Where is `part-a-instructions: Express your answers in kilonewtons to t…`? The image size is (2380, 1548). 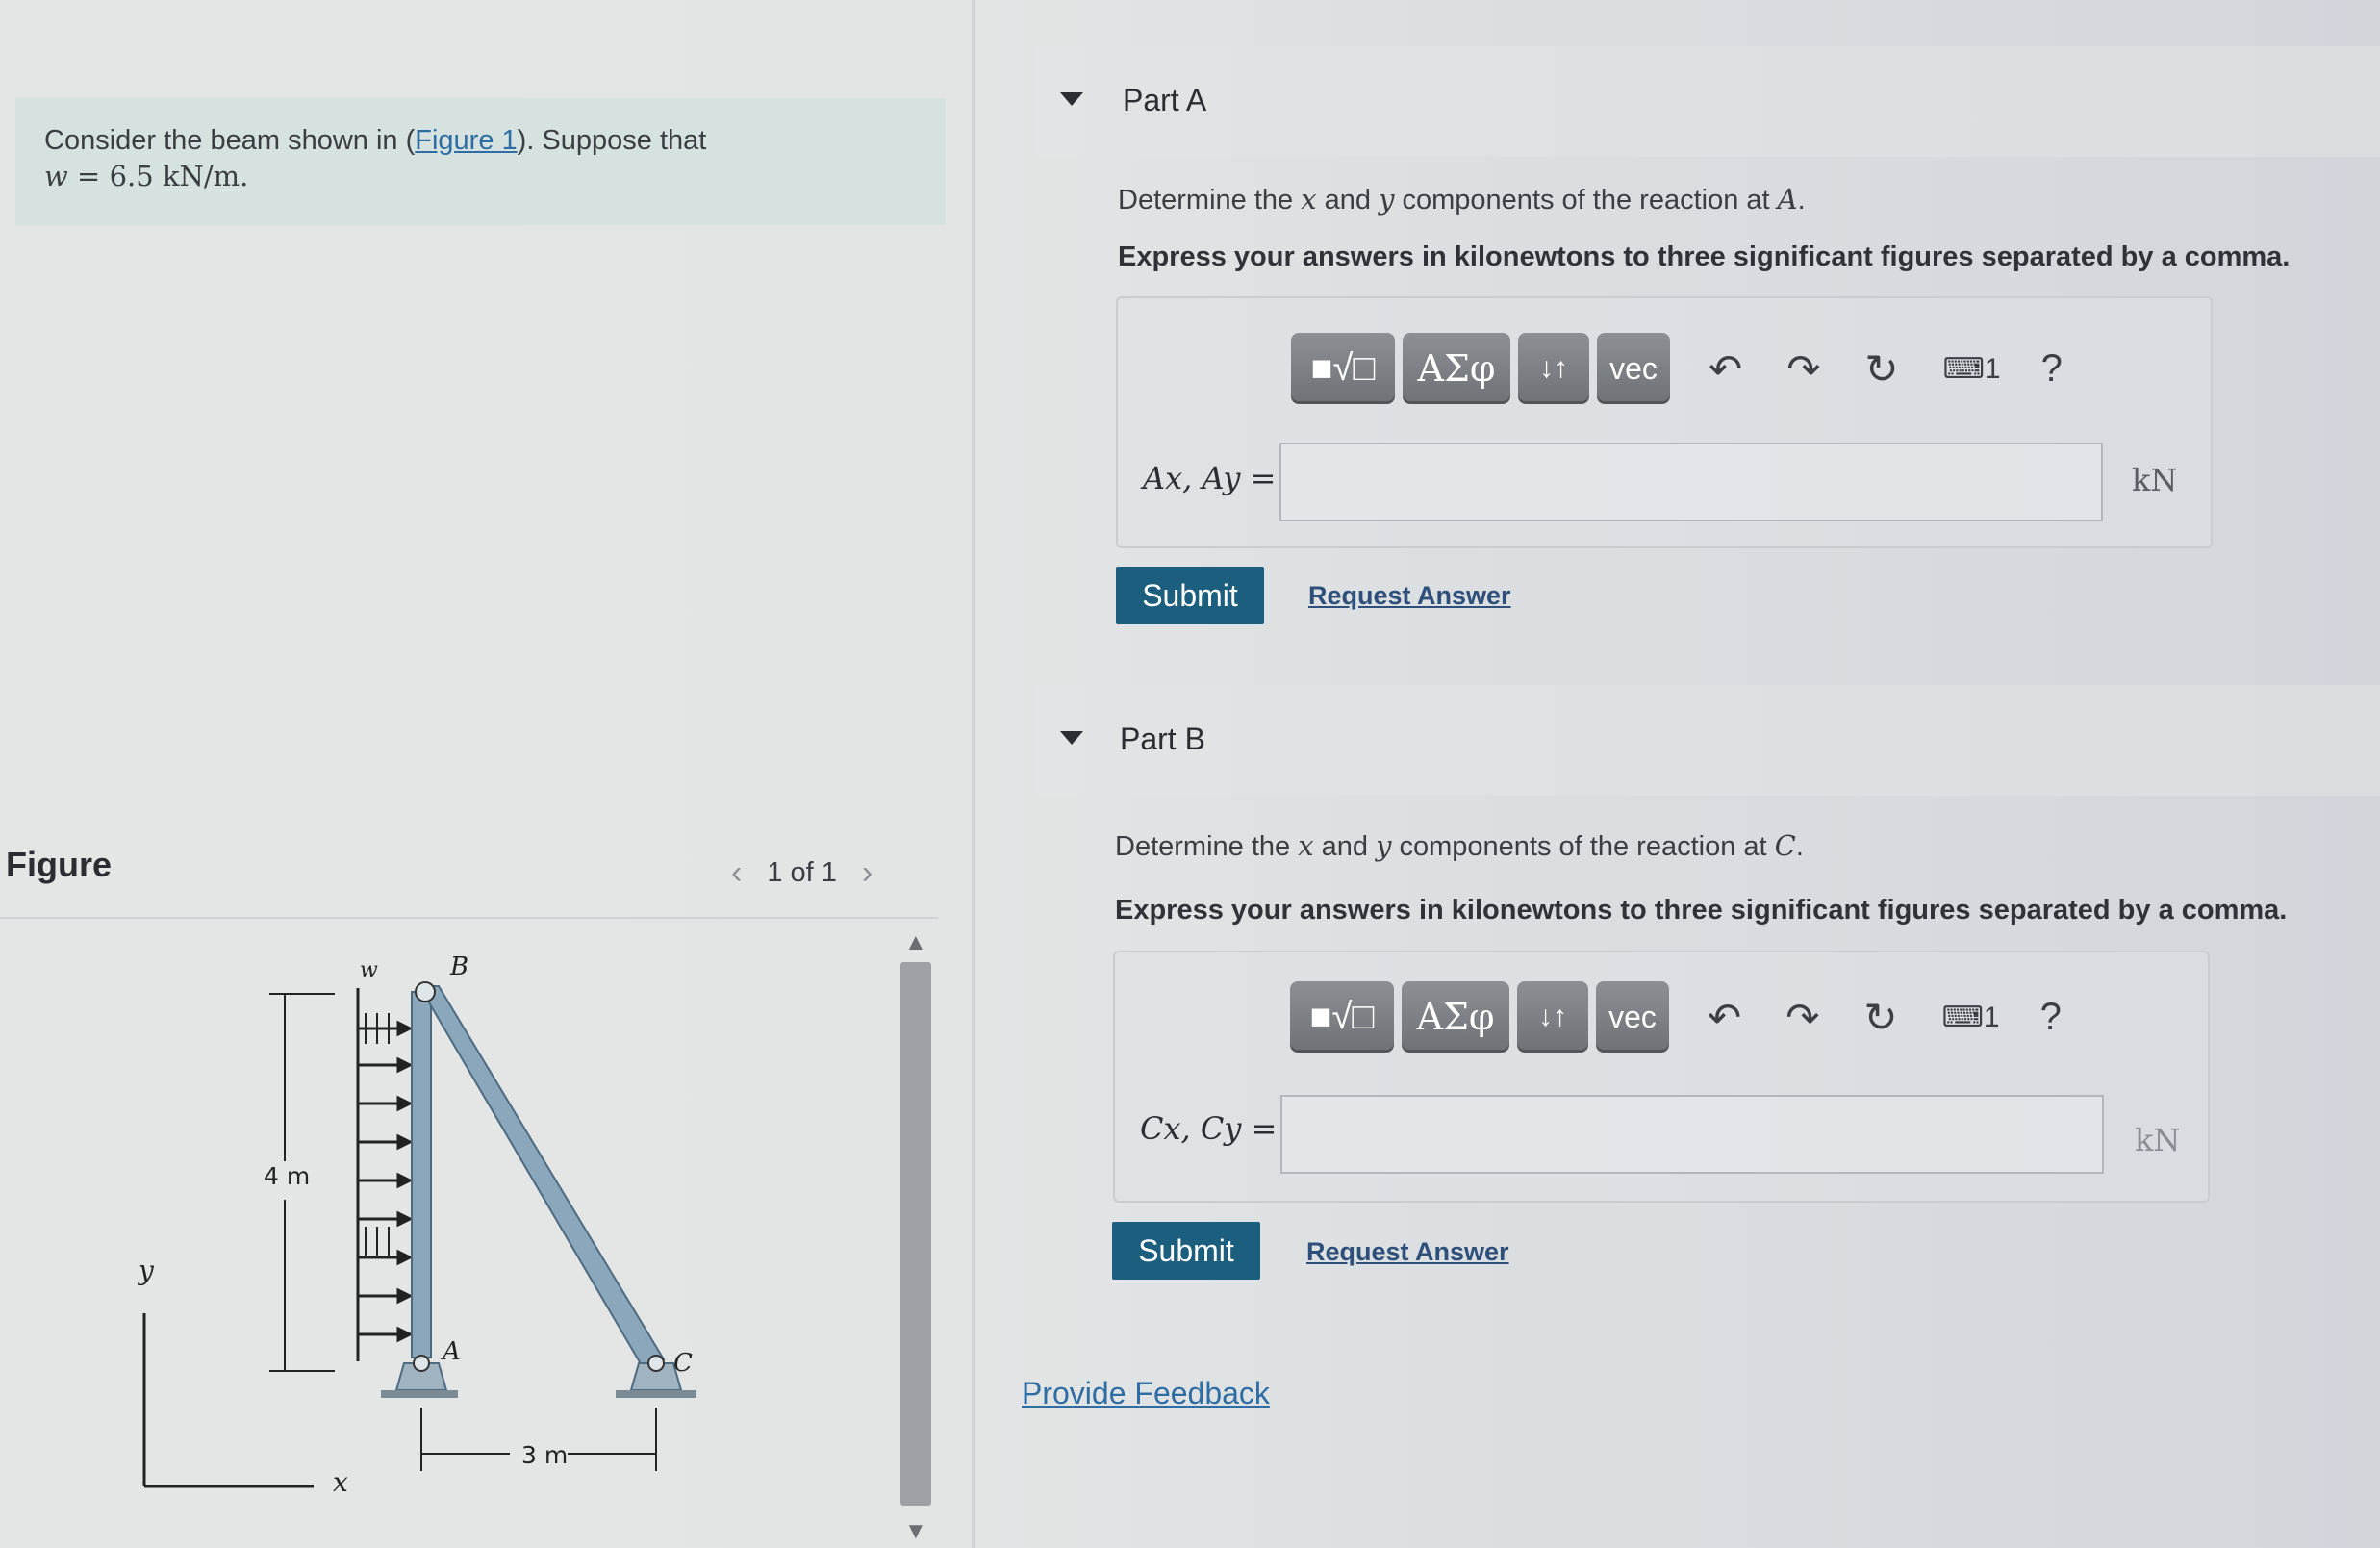 part-a-instructions: Express your answers in kilonewtons to t… is located at coordinates (1705, 256).